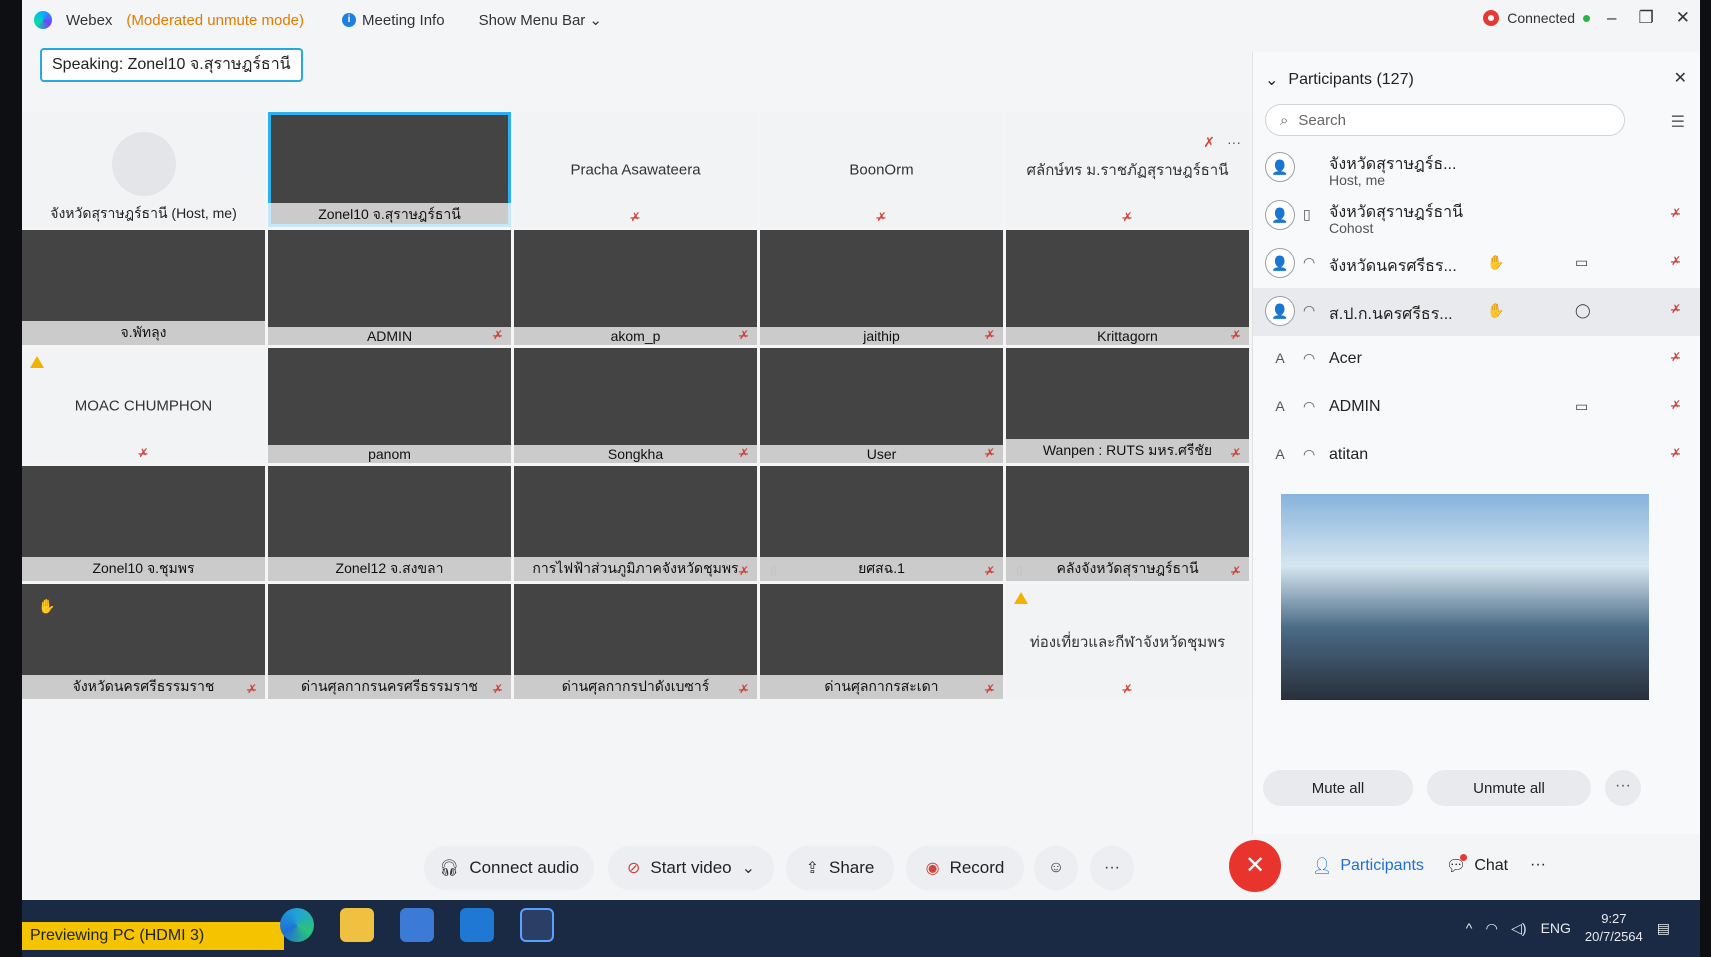  Describe the element at coordinates (1678, 122) in the screenshot. I see `sort-icon: ☰` at that location.